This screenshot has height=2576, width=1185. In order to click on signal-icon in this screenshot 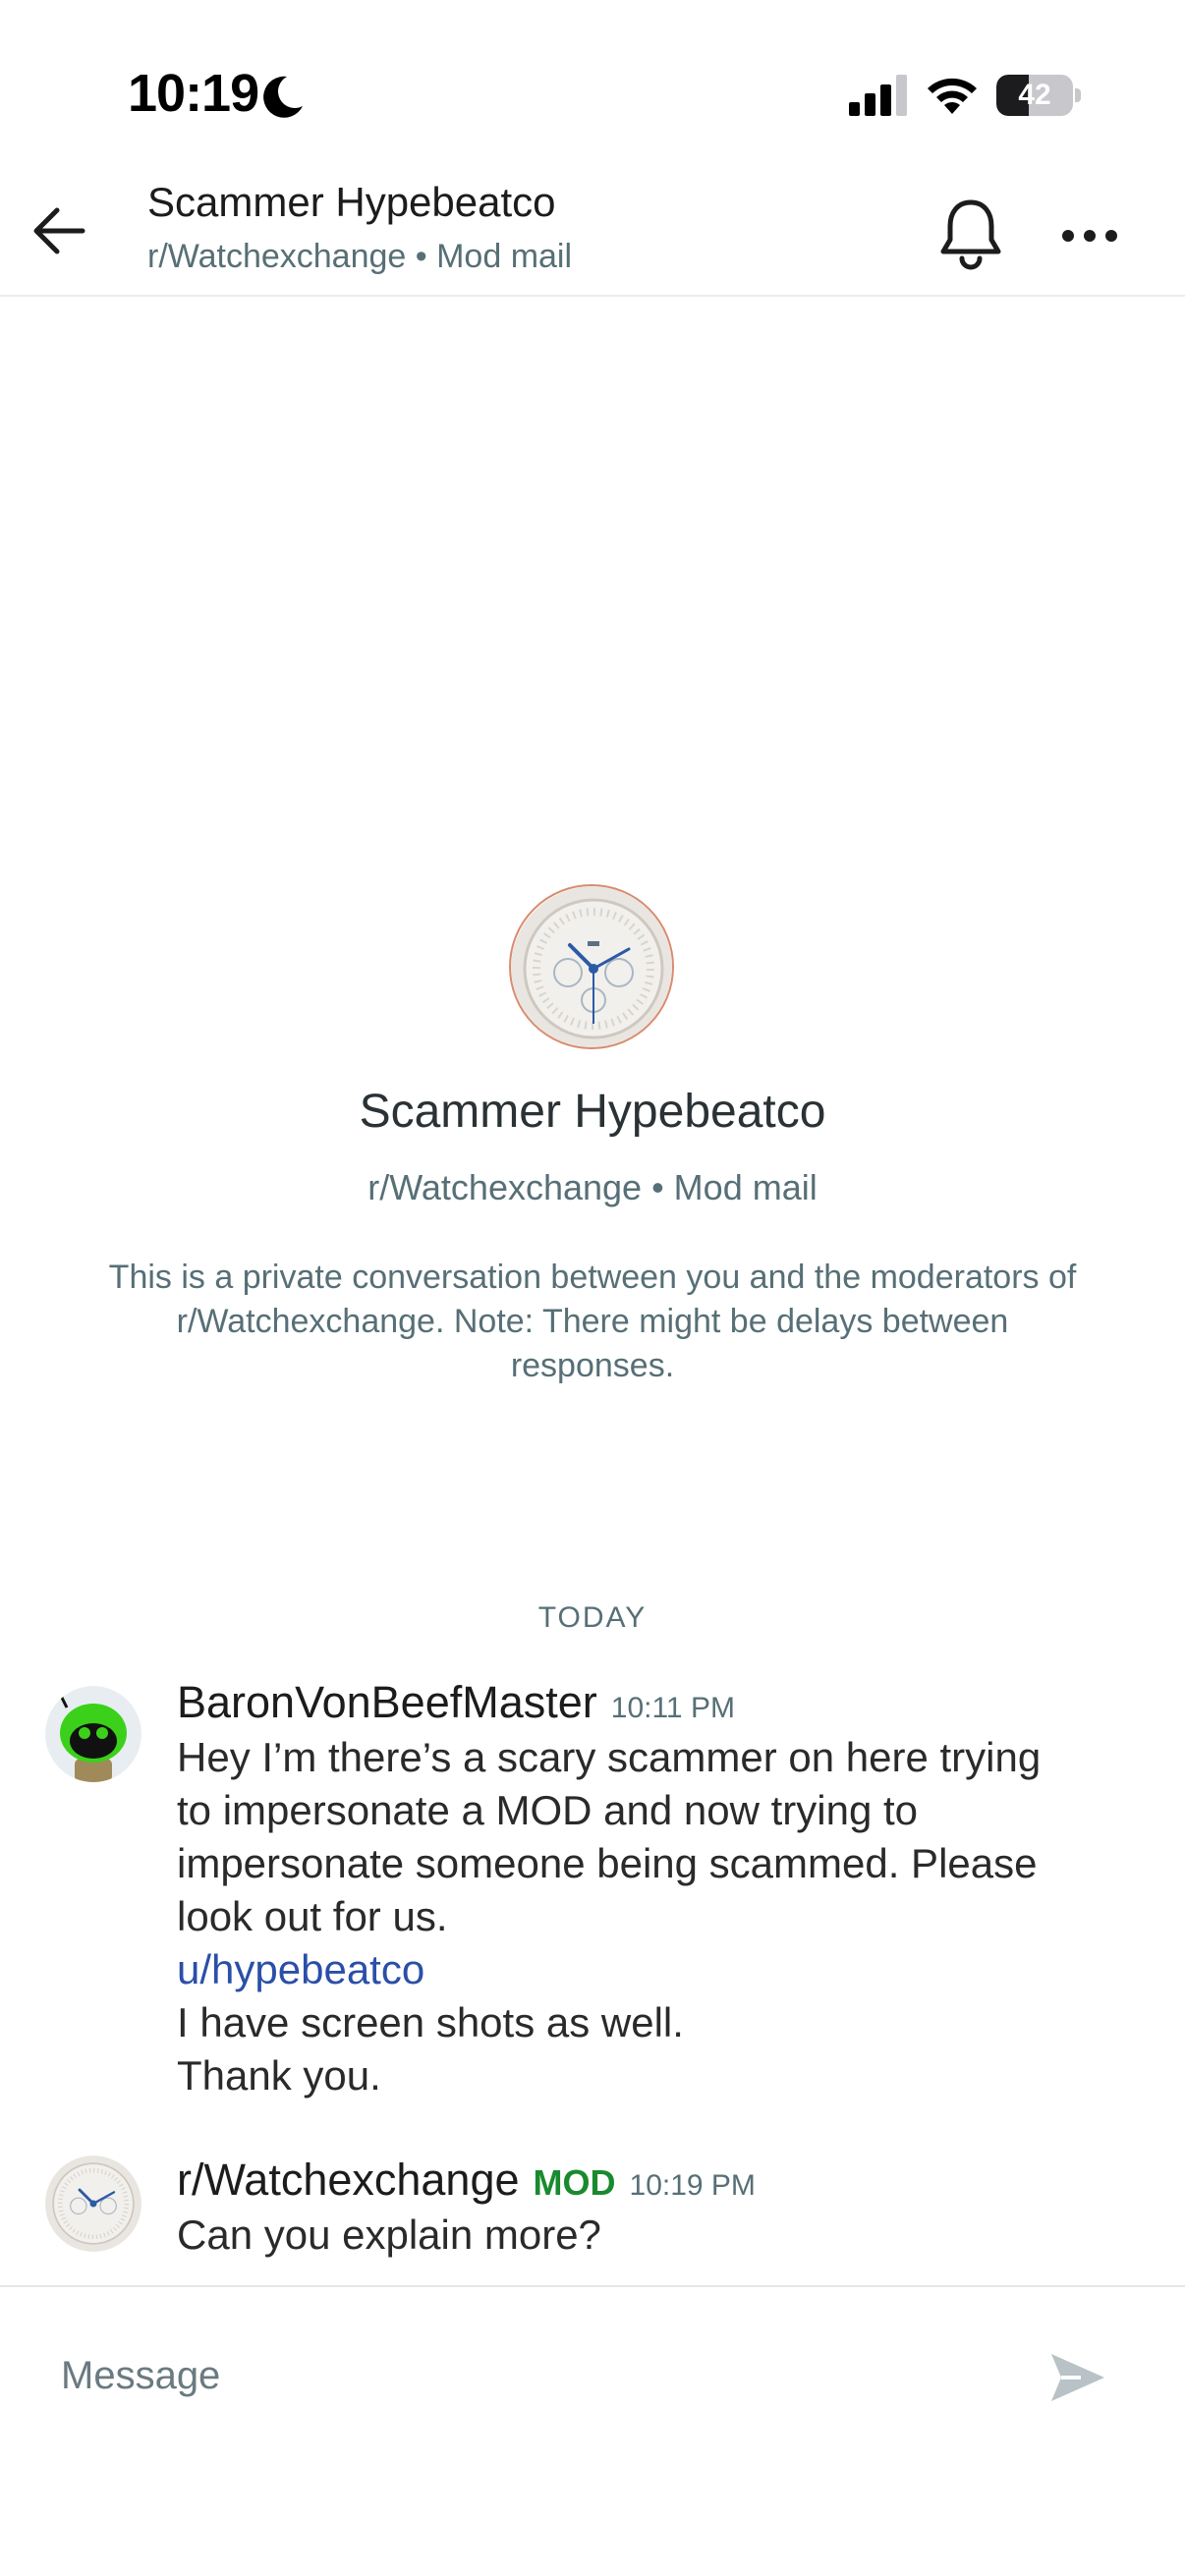, I will do `click(878, 95)`.